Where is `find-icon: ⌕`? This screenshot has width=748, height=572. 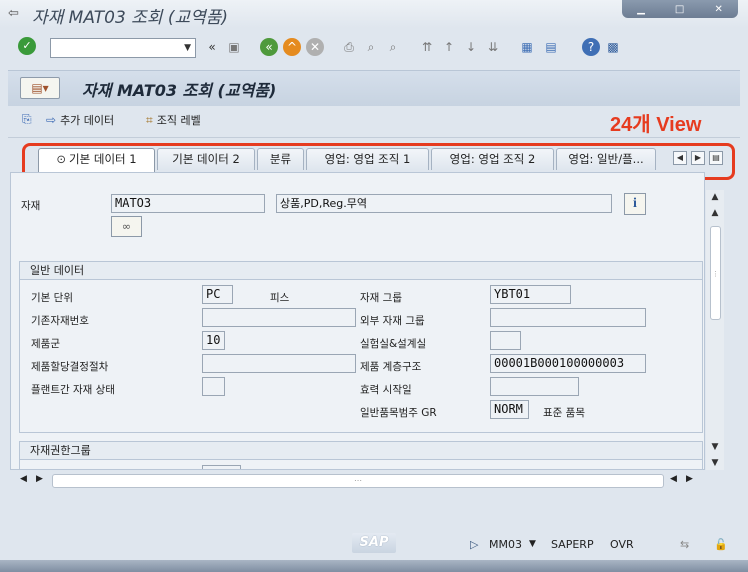 find-icon: ⌕ is located at coordinates (371, 47).